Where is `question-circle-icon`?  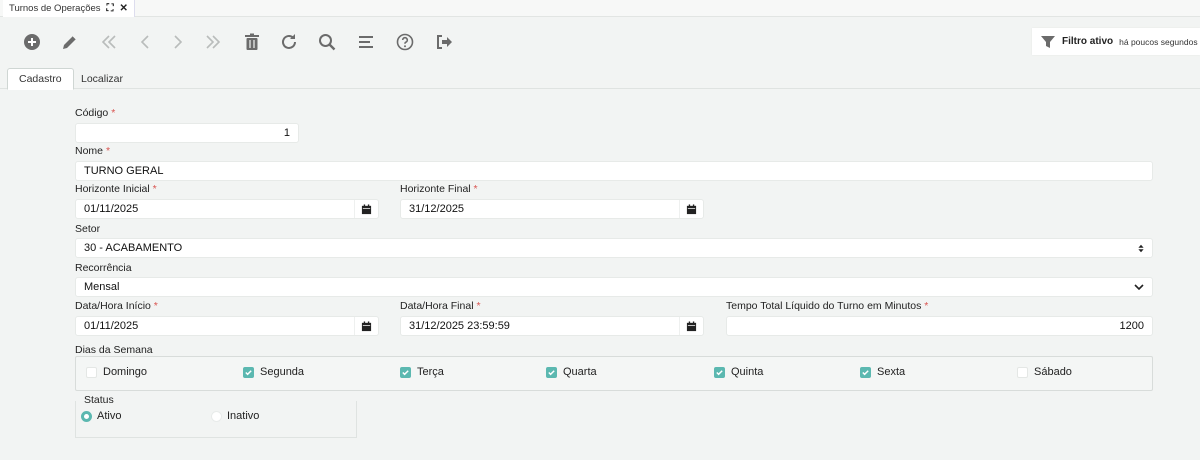 question-circle-icon is located at coordinates (405, 42).